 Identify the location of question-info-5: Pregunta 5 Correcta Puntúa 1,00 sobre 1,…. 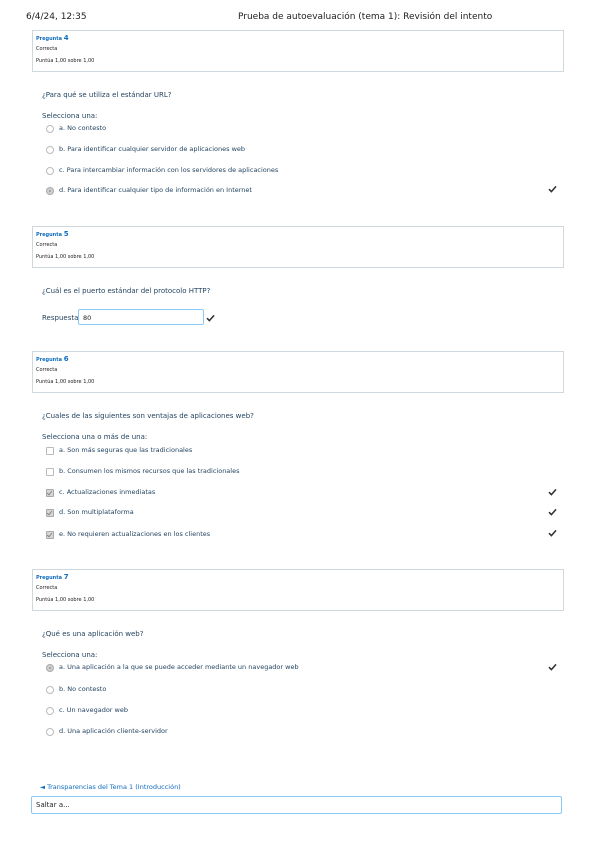
(298, 247).